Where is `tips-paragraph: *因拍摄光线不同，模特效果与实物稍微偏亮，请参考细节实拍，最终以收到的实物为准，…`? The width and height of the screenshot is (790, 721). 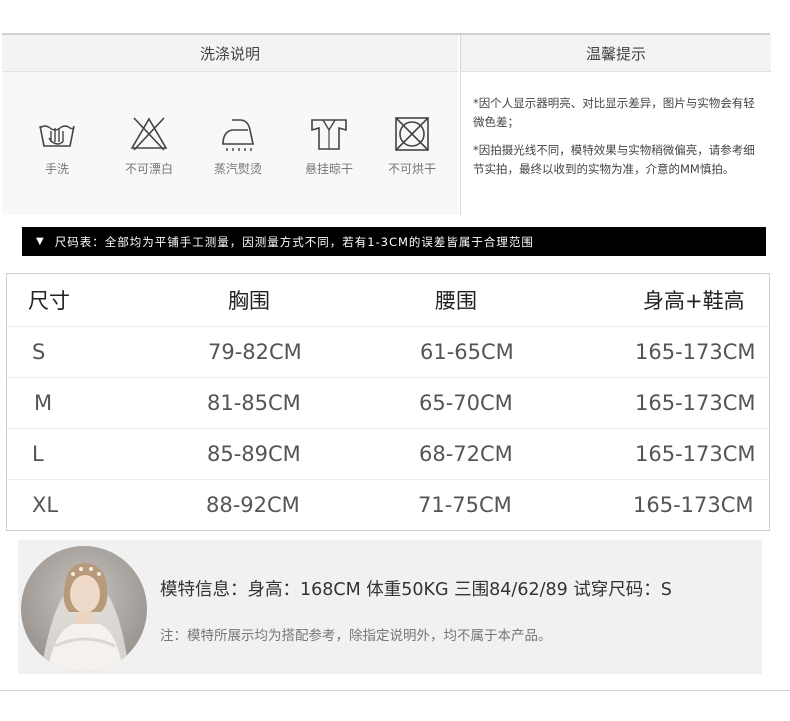
tips-paragraph: *因拍摄光线不同，模特效果与实物稍微偏亮，请参考细节实拍，最终以收到的实物为准，… is located at coordinates (614, 159).